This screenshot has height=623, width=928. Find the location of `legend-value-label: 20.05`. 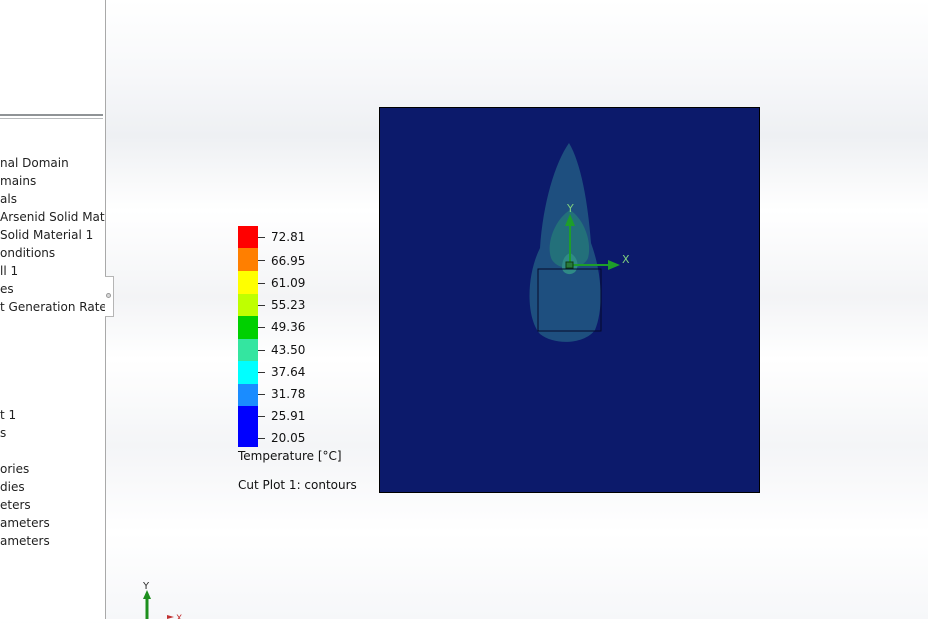

legend-value-label: 20.05 is located at coordinates (288, 438).